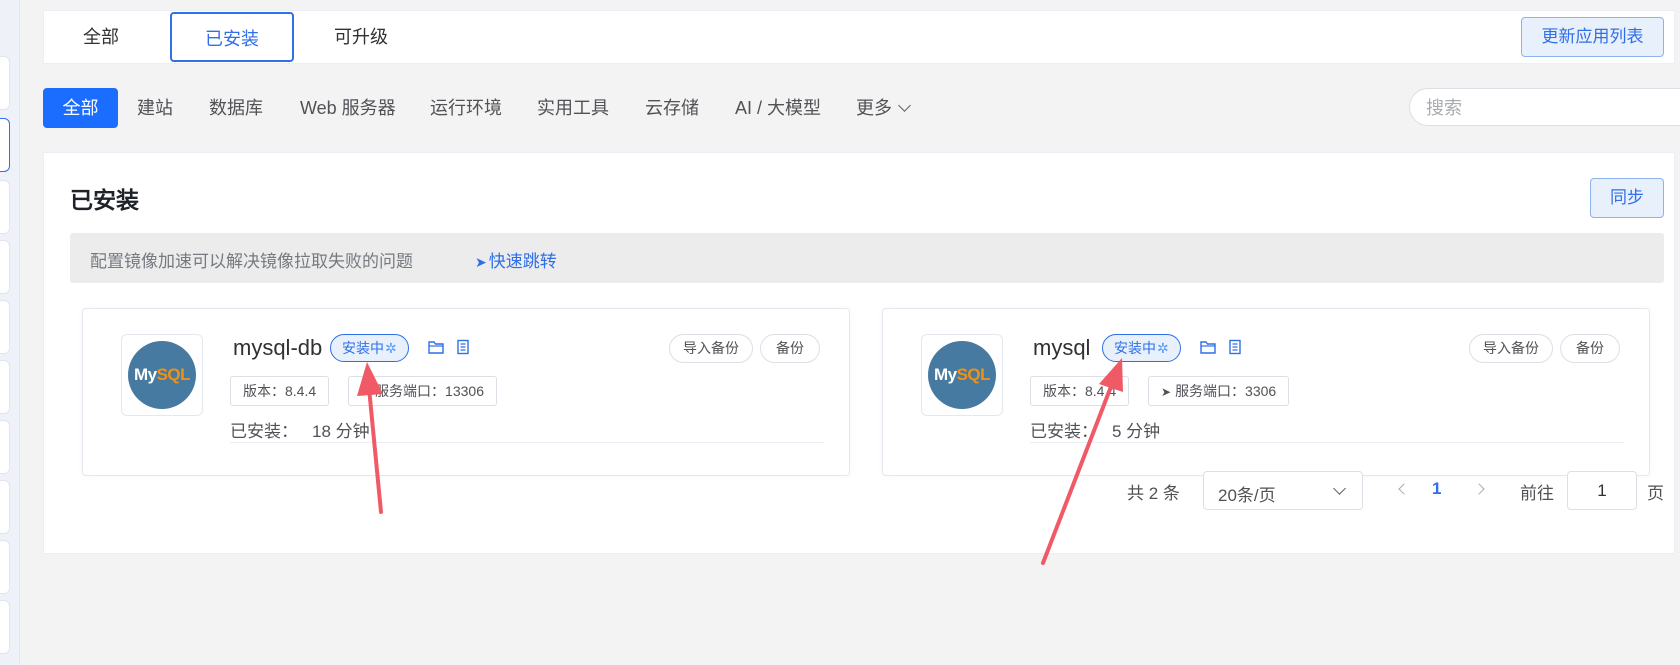  I want to click on quick-jump-label: 快速跳转, so click(522, 261).